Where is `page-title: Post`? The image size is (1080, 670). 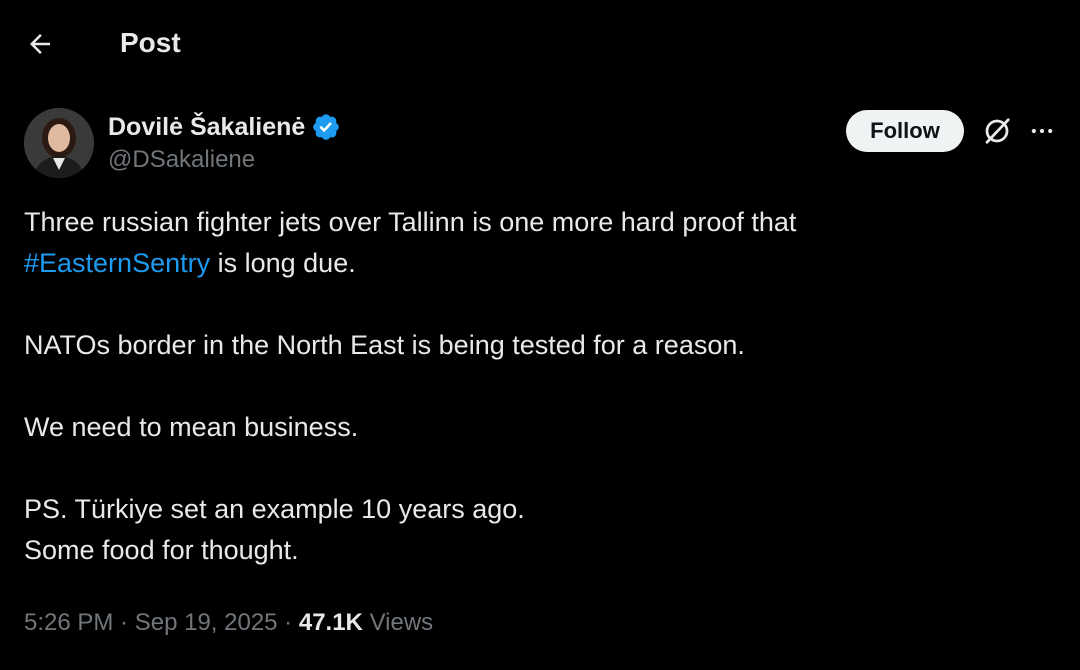
page-title: Post is located at coordinates (150, 42).